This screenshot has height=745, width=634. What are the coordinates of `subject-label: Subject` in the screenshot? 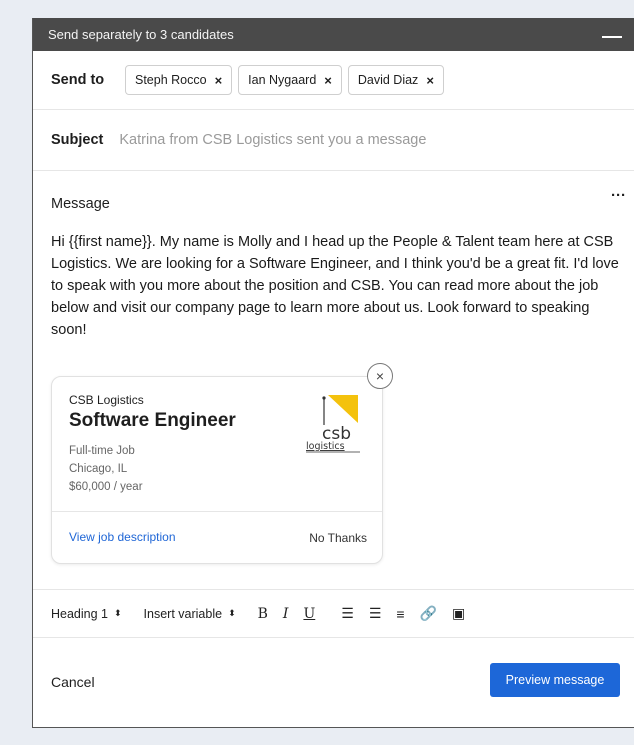 It's located at (77, 140).